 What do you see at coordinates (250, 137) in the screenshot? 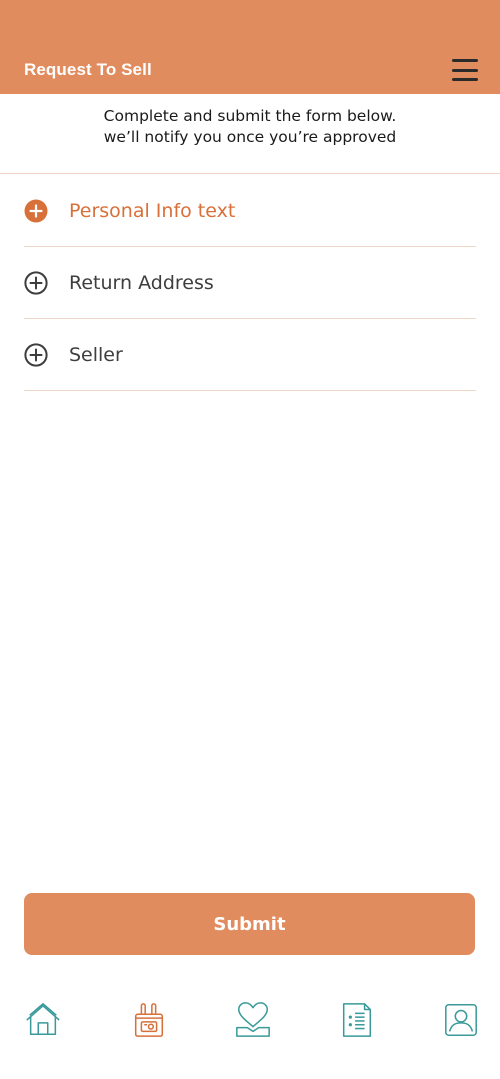
I see `intro-line-2: we’ll notify you once you’re approved` at bounding box center [250, 137].